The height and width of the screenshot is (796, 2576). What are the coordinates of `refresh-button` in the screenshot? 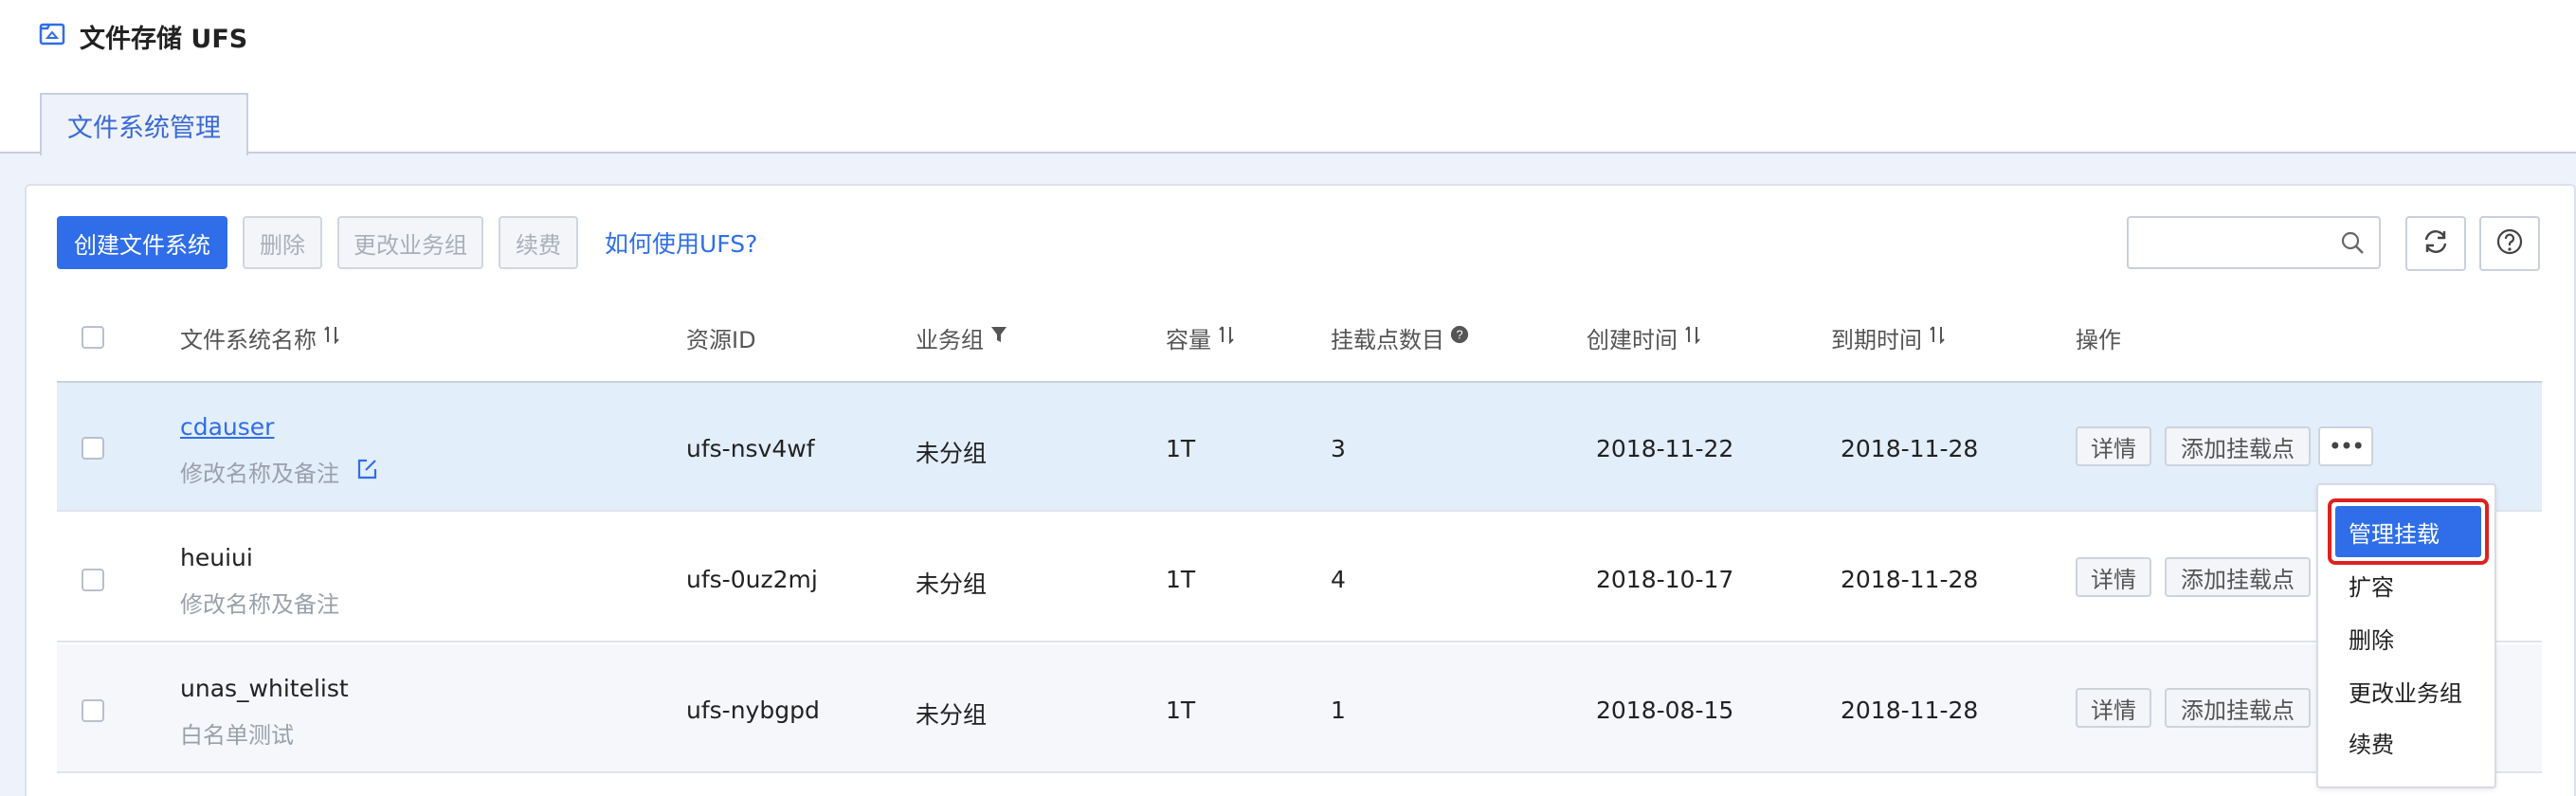 It's located at (2435, 243).